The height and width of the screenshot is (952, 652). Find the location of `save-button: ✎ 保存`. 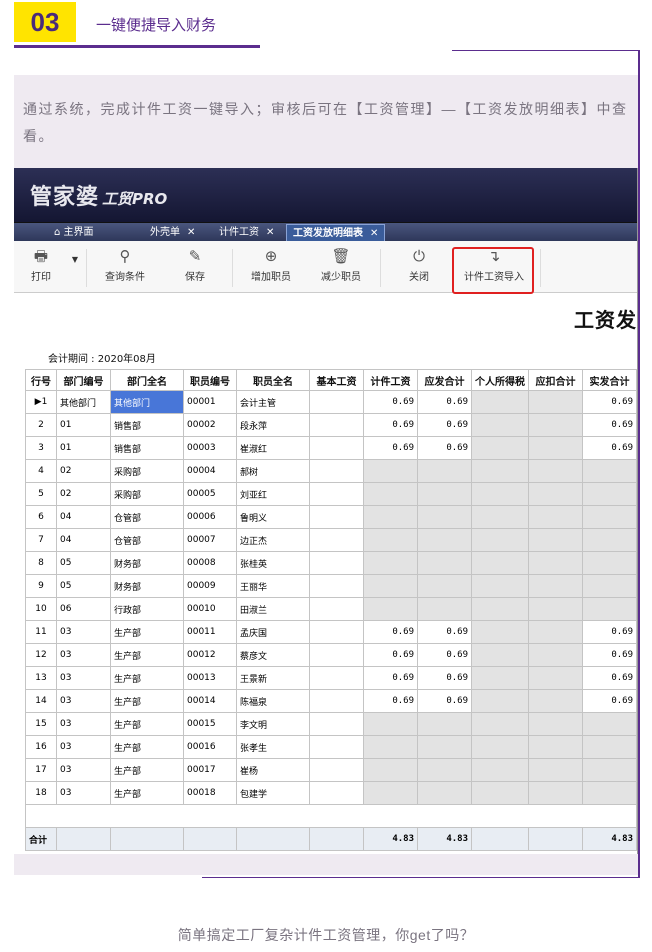

save-button: ✎ 保存 is located at coordinates (195, 264).